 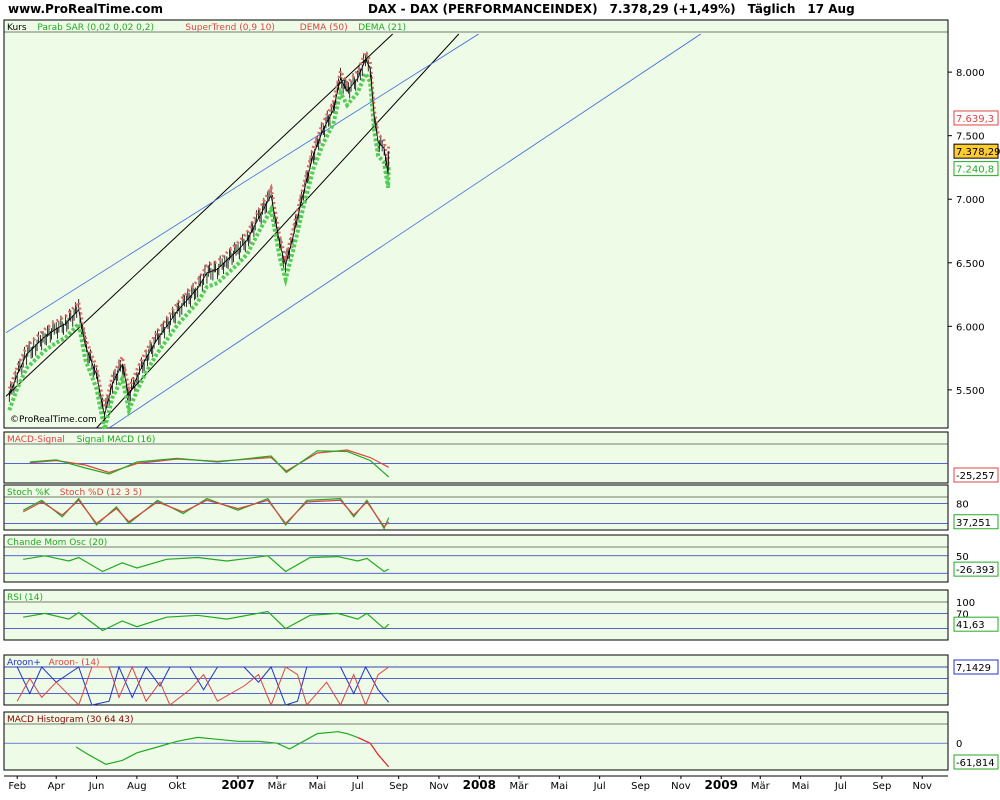 What do you see at coordinates (17, 28) in the screenshot?
I see `legend-entry: Kurs` at bounding box center [17, 28].